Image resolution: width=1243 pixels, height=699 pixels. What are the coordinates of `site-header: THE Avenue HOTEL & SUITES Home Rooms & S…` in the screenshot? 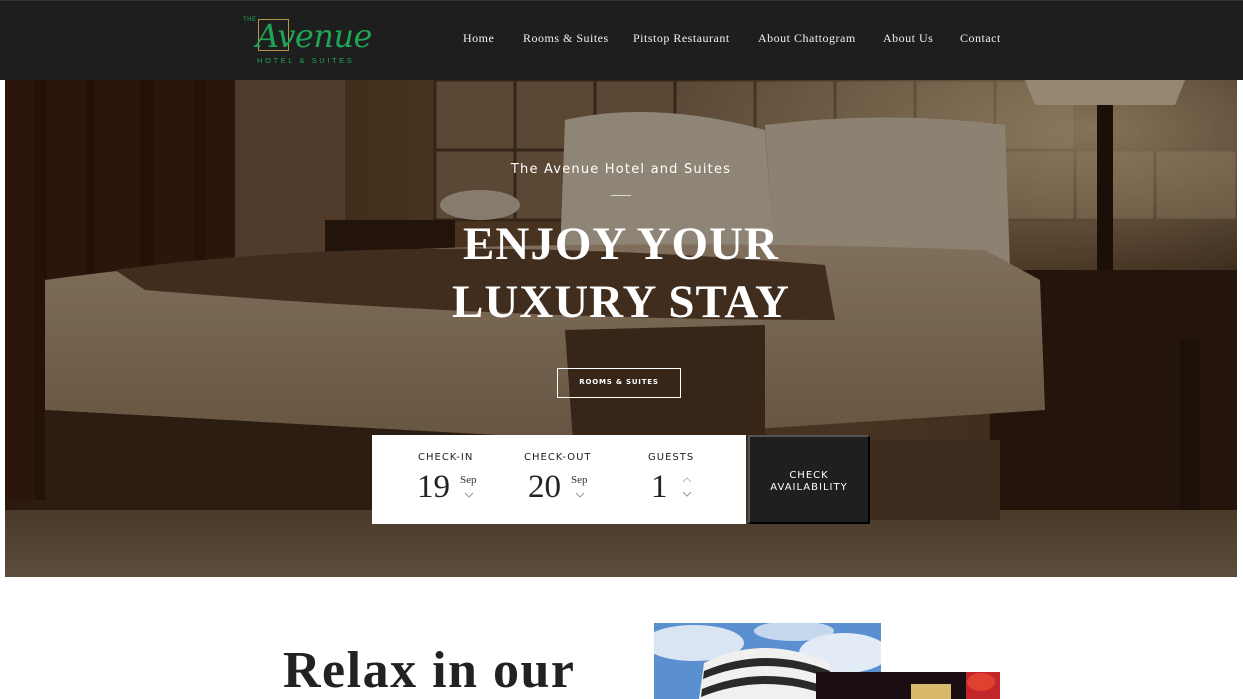 It's located at (621, 40).